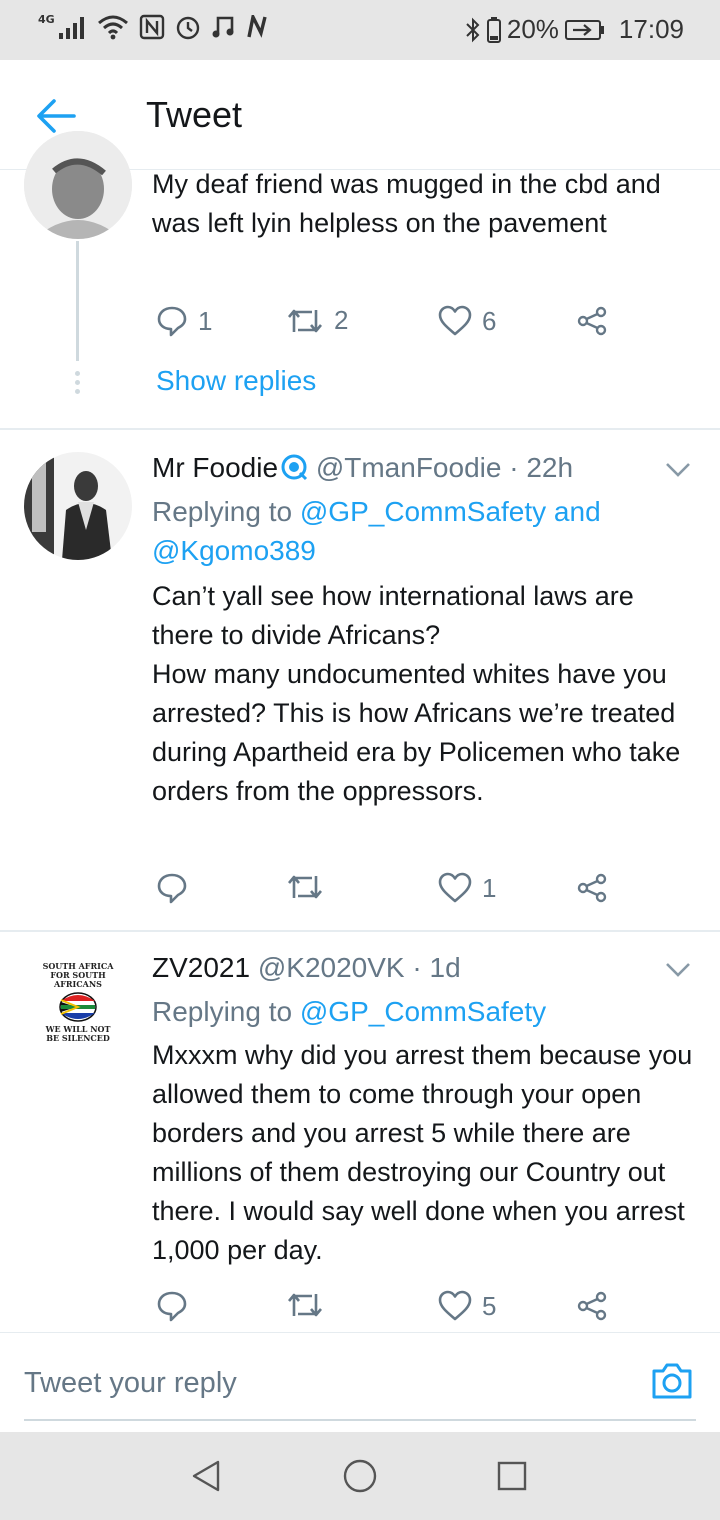 This screenshot has width=720, height=1520. What do you see at coordinates (324, 1383) in the screenshot?
I see `reply-input` at bounding box center [324, 1383].